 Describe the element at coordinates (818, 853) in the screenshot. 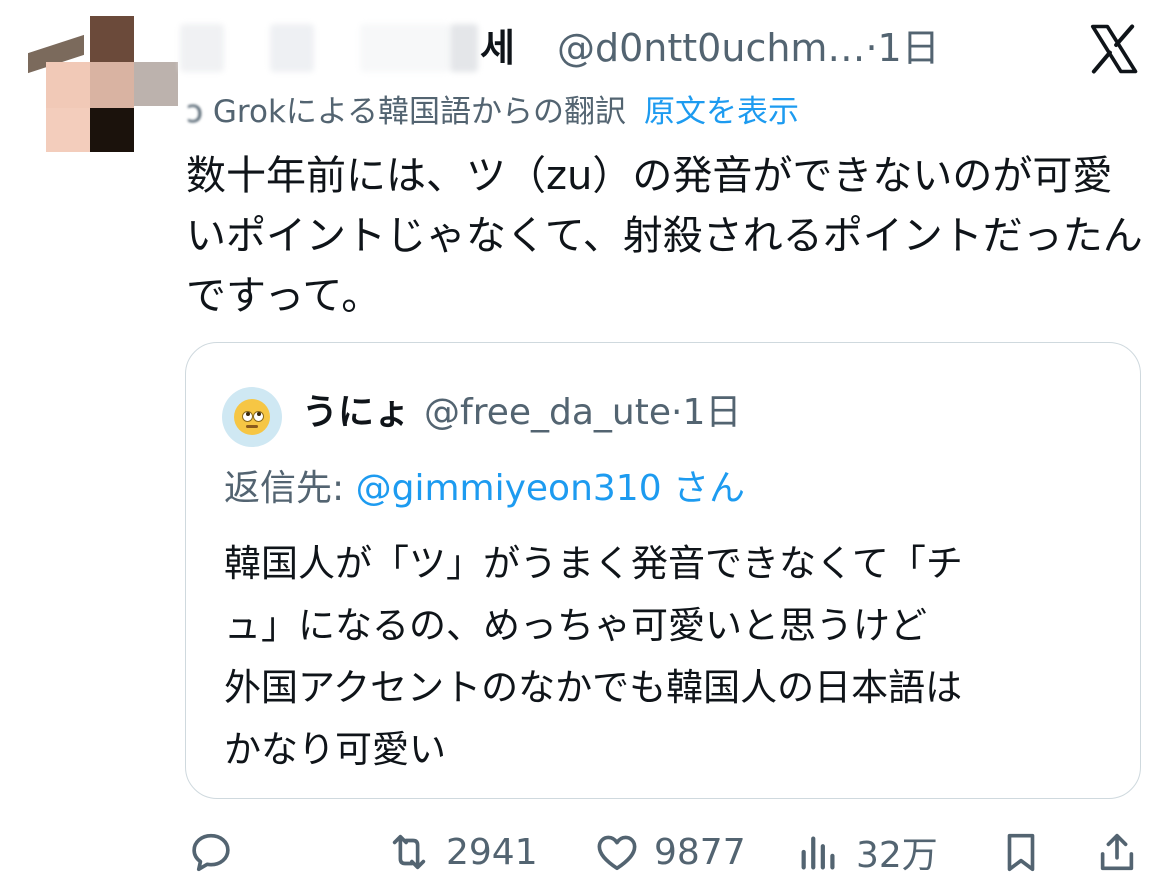

I see `views-chart-icon` at that location.